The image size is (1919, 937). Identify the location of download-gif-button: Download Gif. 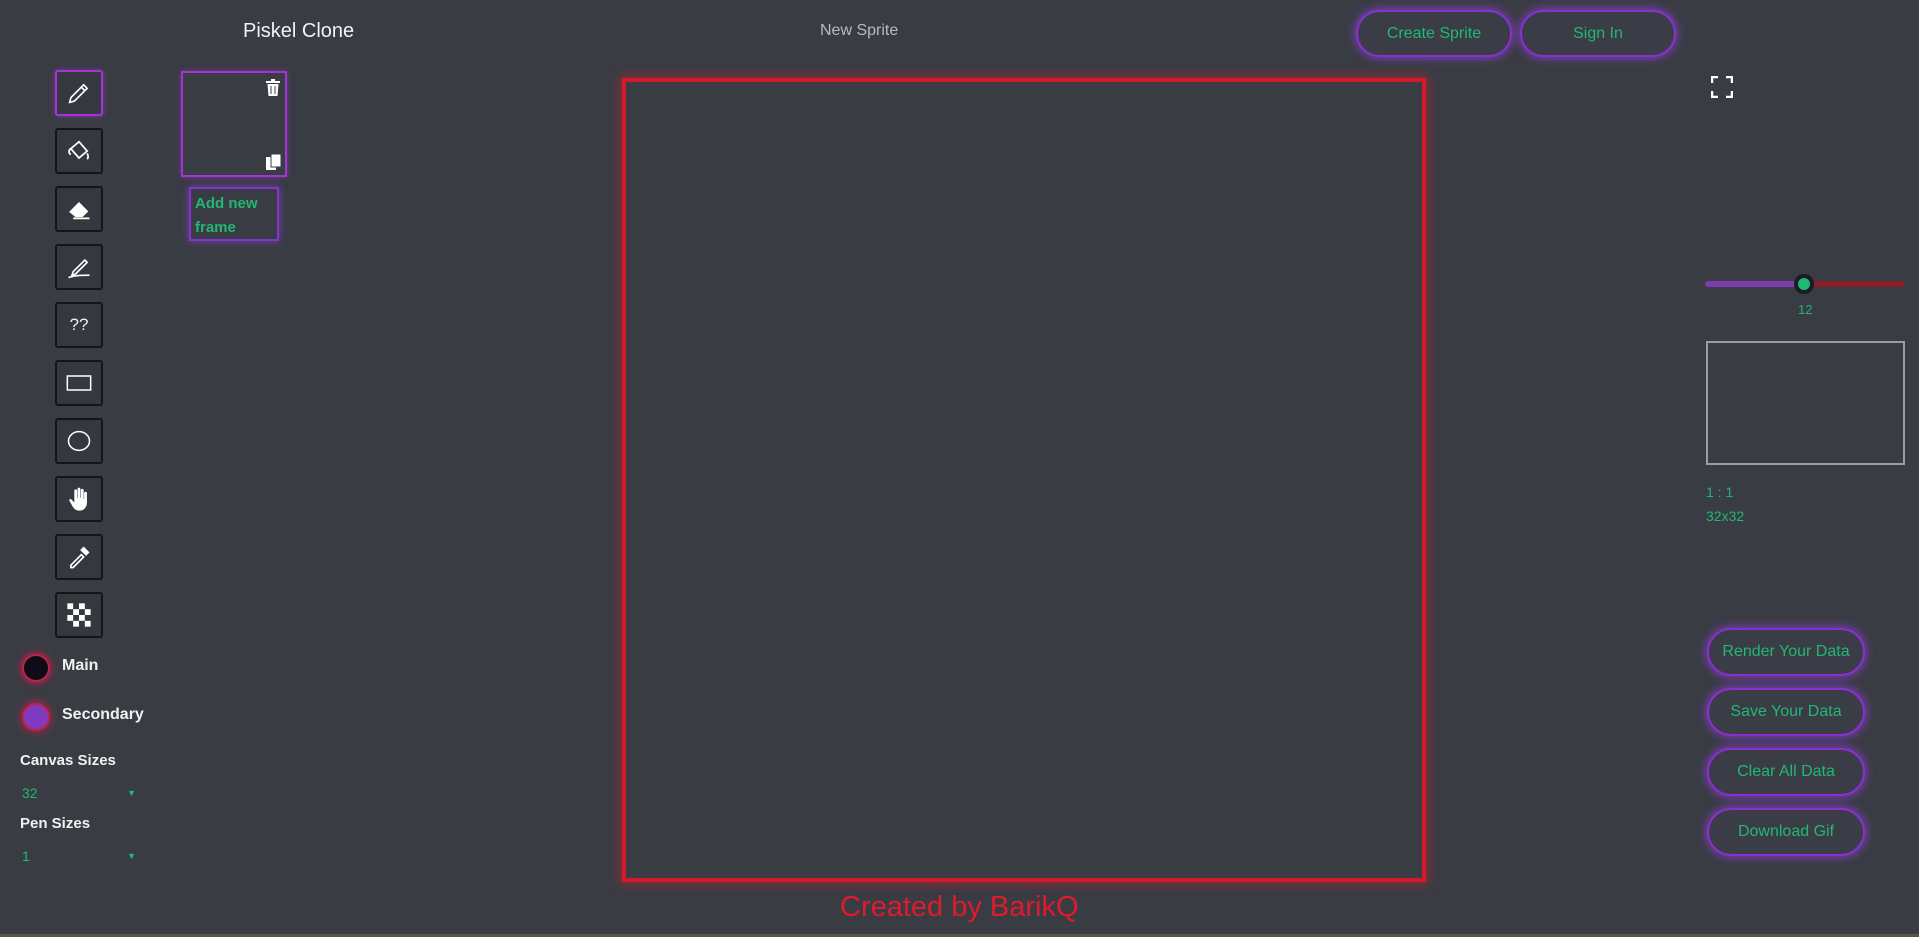
(1786, 832).